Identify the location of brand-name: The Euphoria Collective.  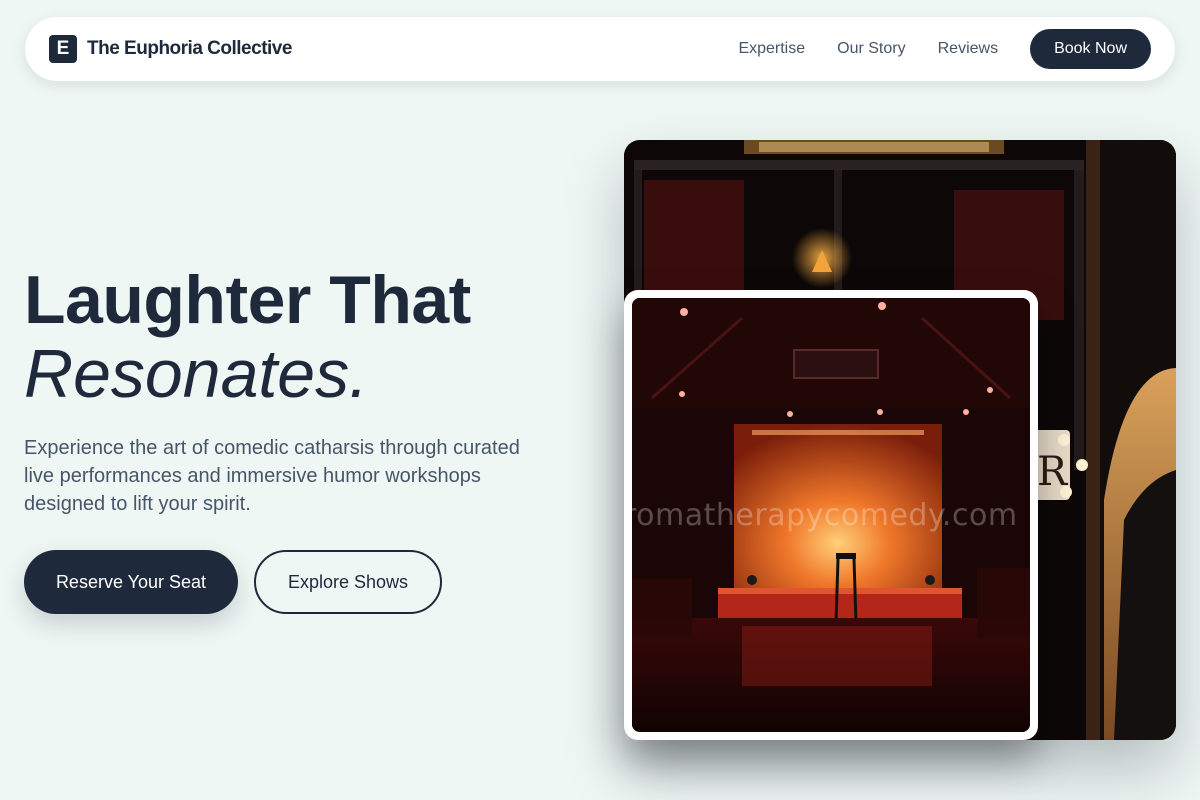
(189, 49).